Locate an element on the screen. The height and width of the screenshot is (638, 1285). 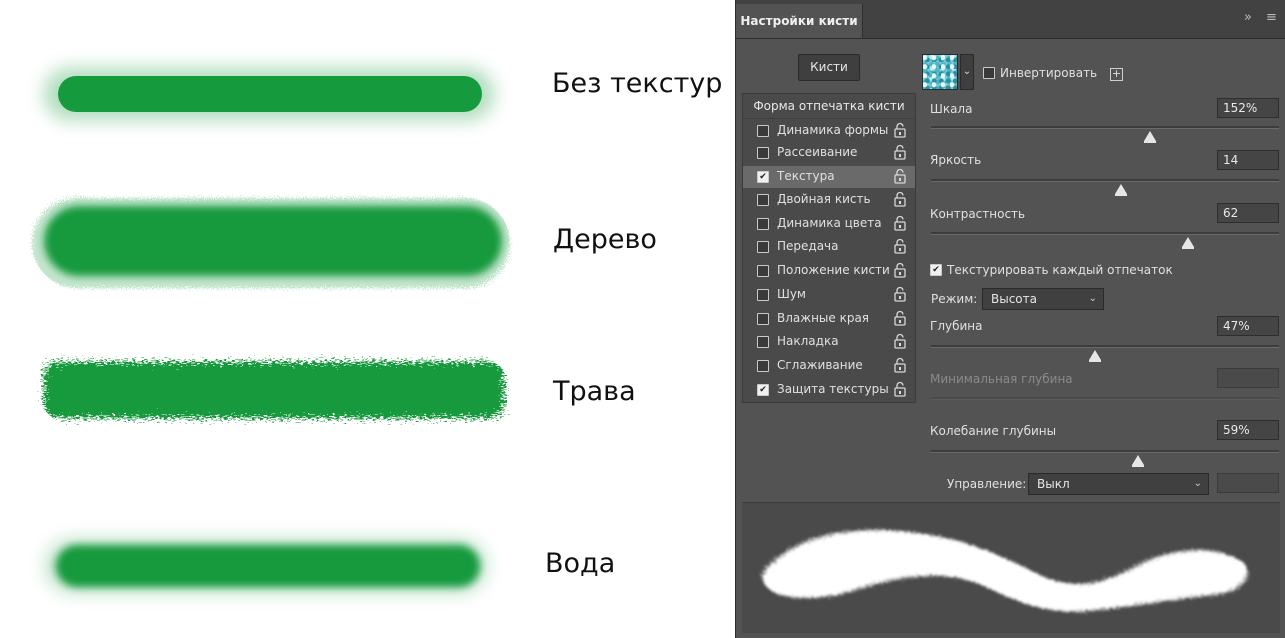
depth-jitter-label: Колебание глубины is located at coordinates (993, 431).